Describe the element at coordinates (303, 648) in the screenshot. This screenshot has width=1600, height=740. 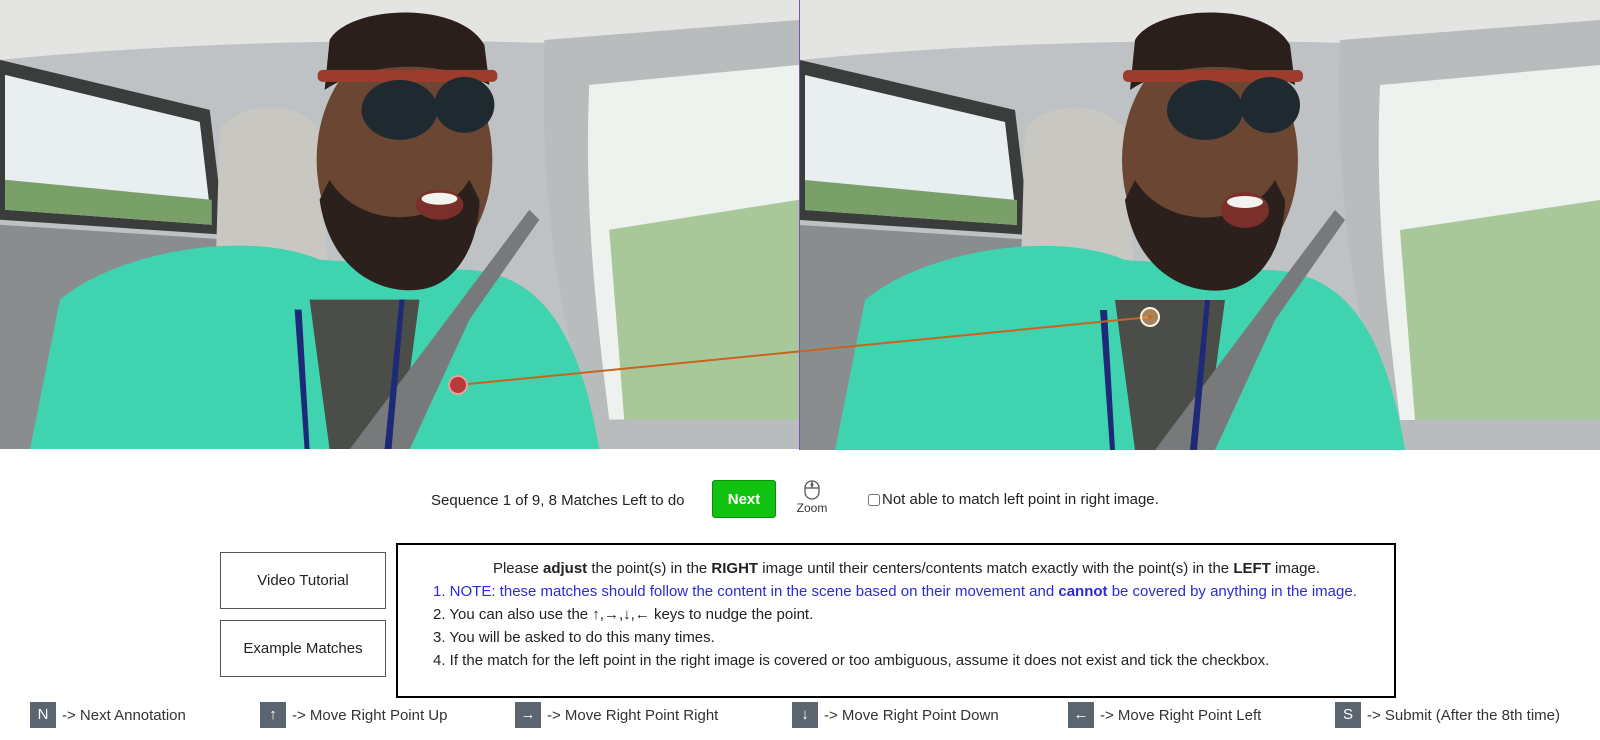
I see `example-matches-button: Example Matches` at that location.